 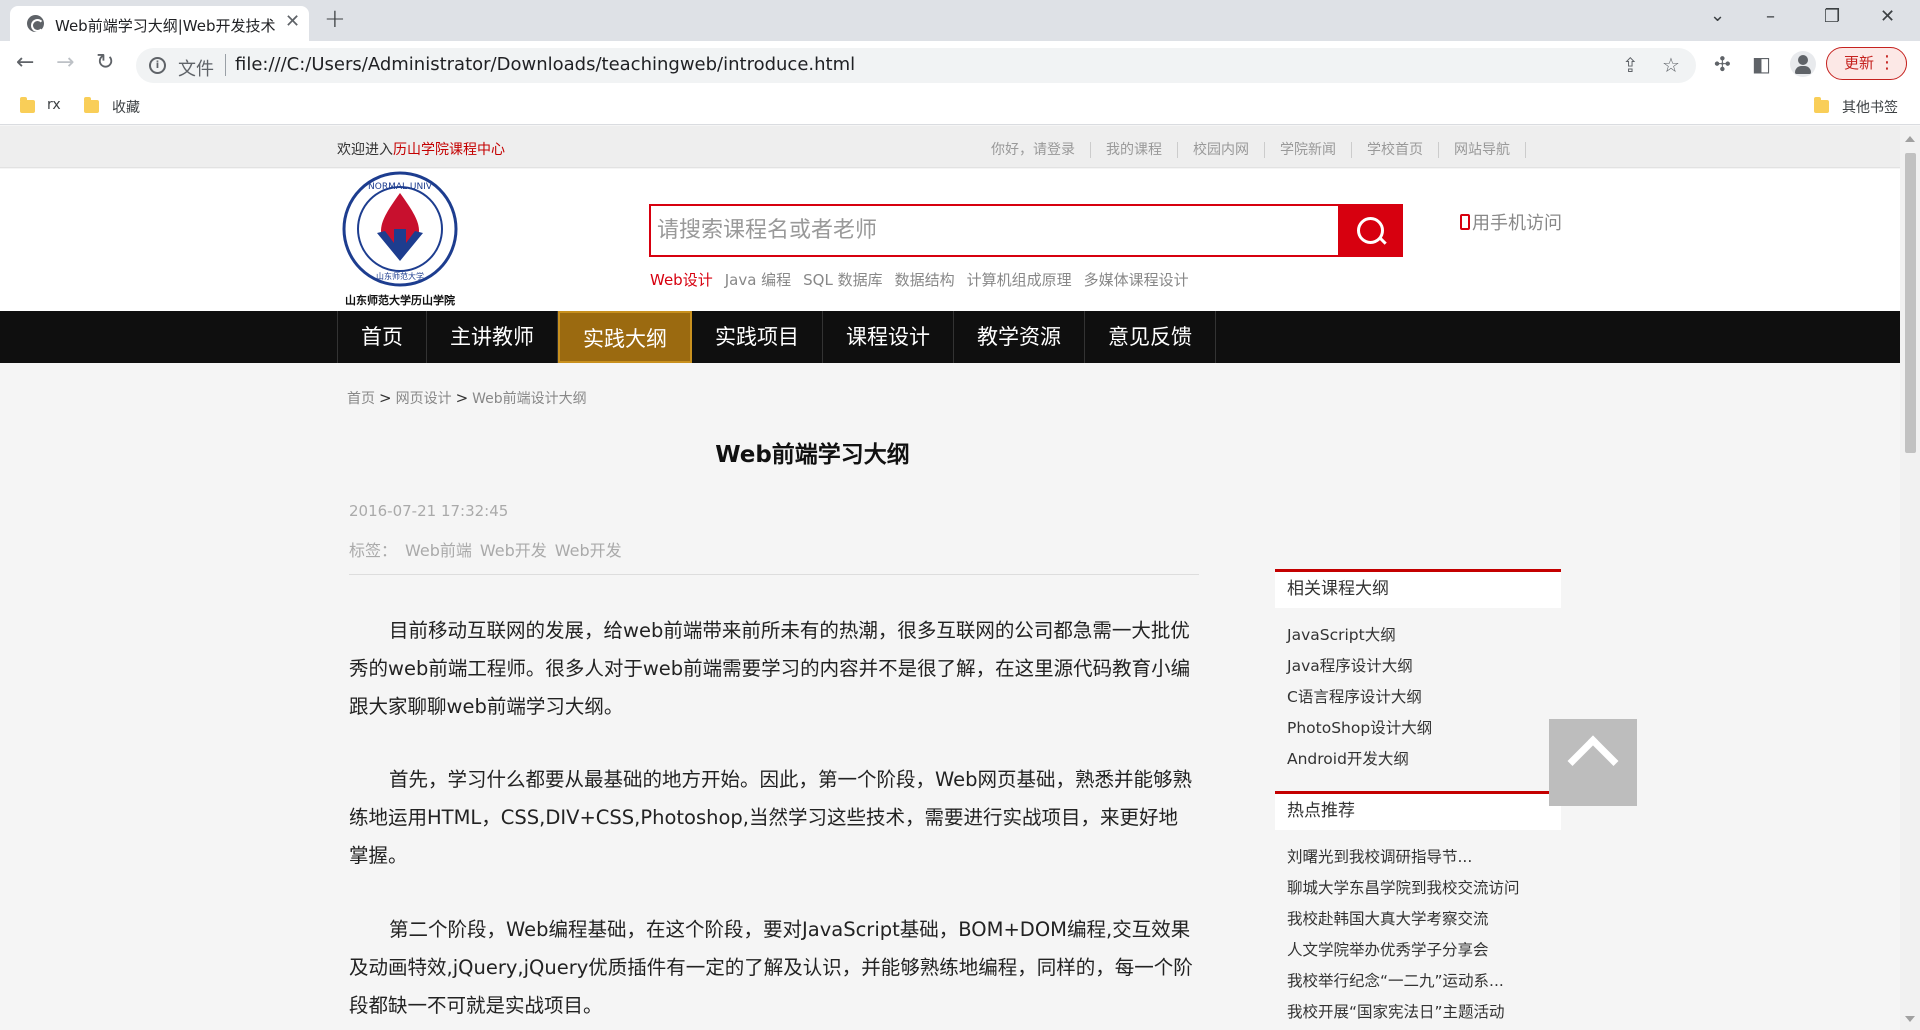 What do you see at coordinates (1424, 697) in the screenshot?
I see `related-course-link: C语言程序设计大纲` at bounding box center [1424, 697].